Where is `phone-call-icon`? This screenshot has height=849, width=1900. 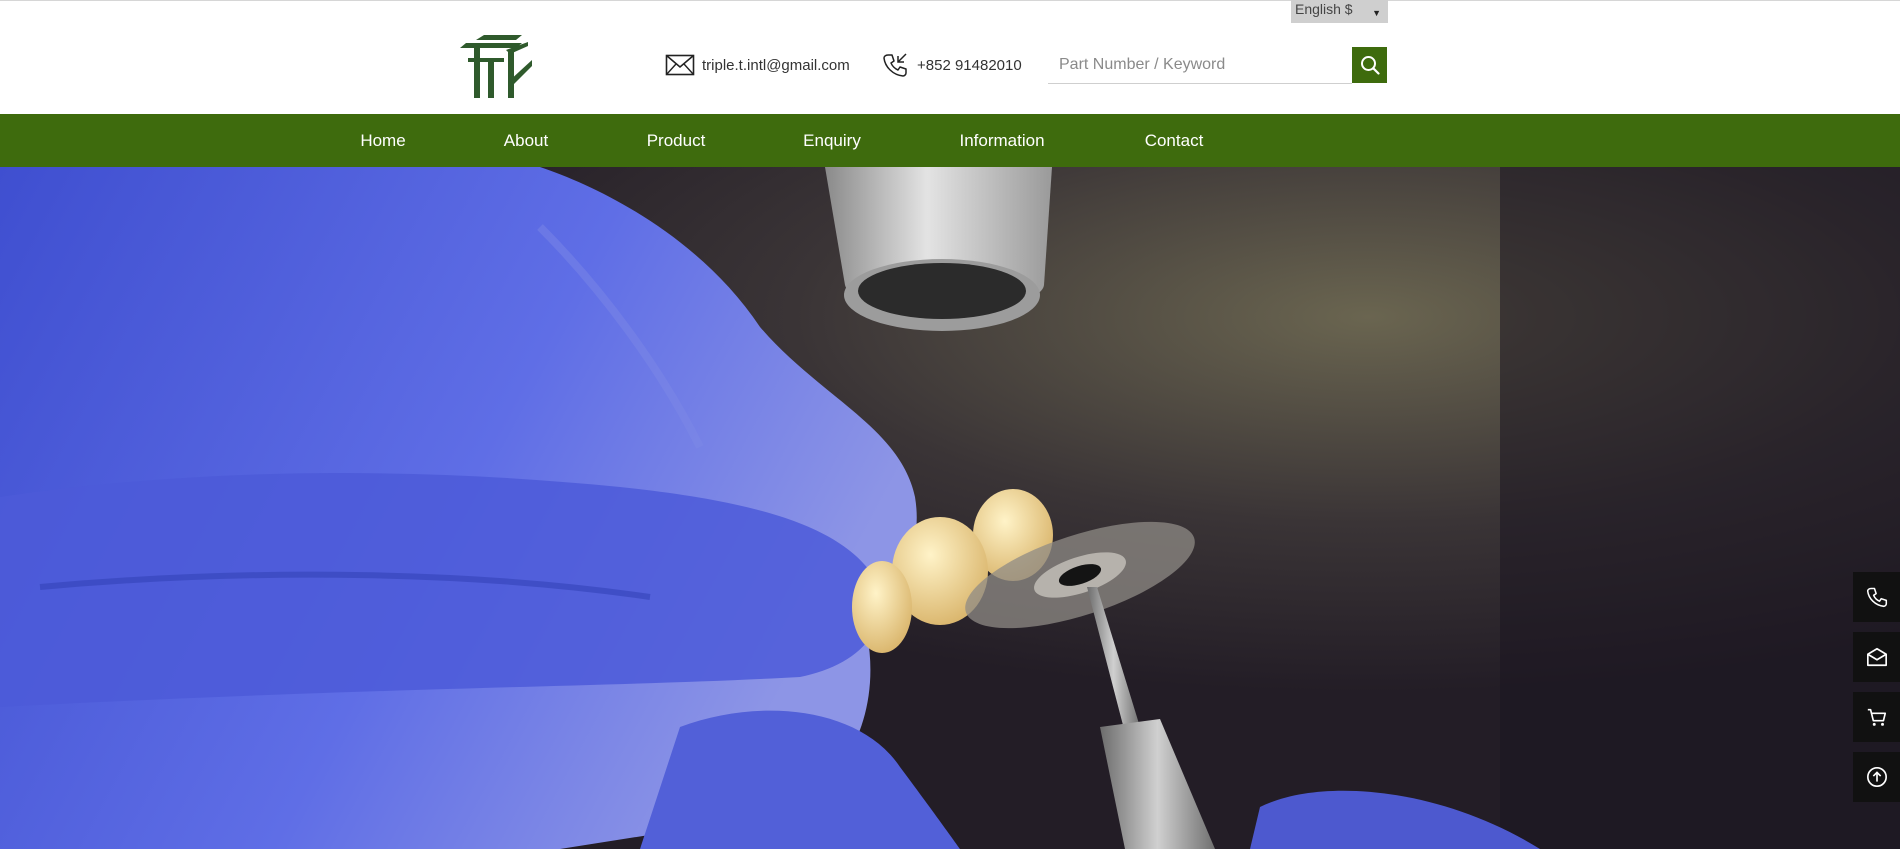 phone-call-icon is located at coordinates (895, 65).